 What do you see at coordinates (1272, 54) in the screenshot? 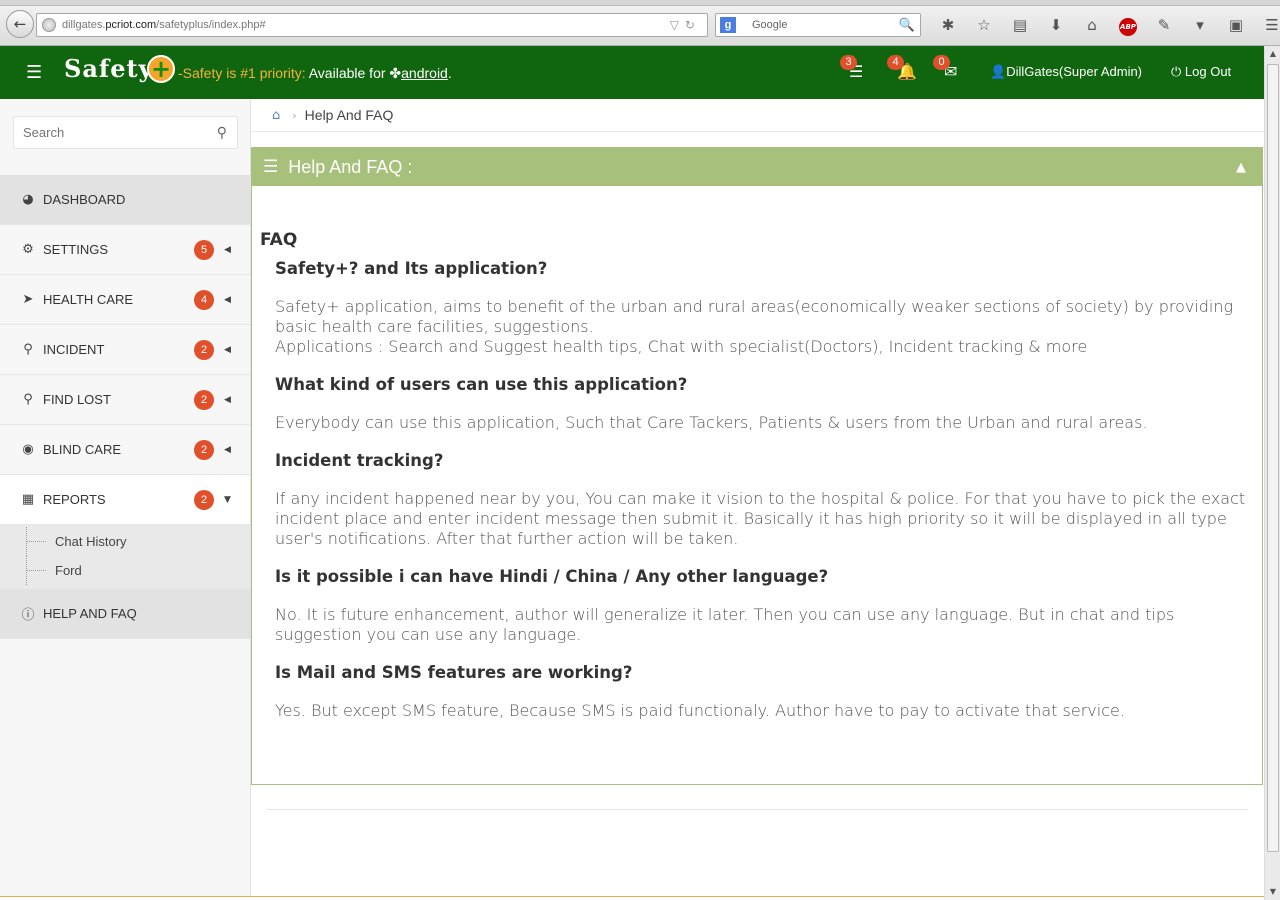
I see `scroll-up-arrow-icon: ▲` at bounding box center [1272, 54].